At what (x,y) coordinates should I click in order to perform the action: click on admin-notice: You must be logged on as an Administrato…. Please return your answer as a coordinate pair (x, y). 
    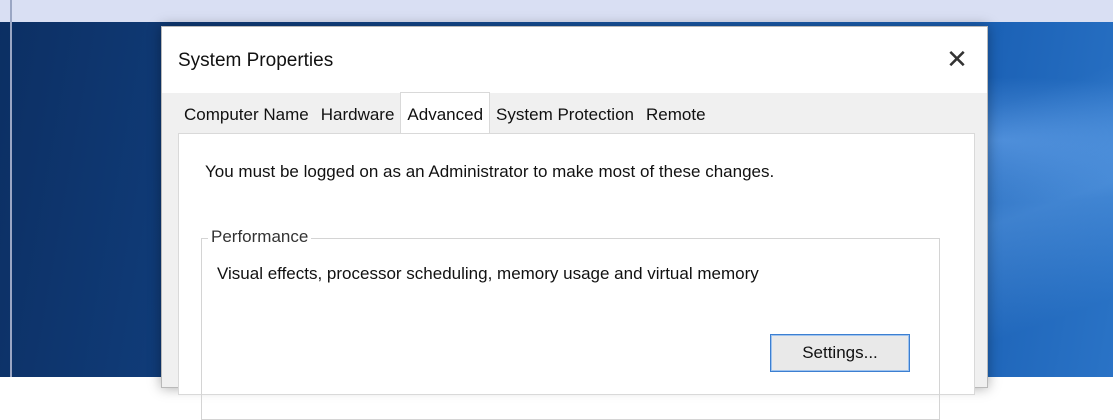
    Looking at the image, I should click on (490, 171).